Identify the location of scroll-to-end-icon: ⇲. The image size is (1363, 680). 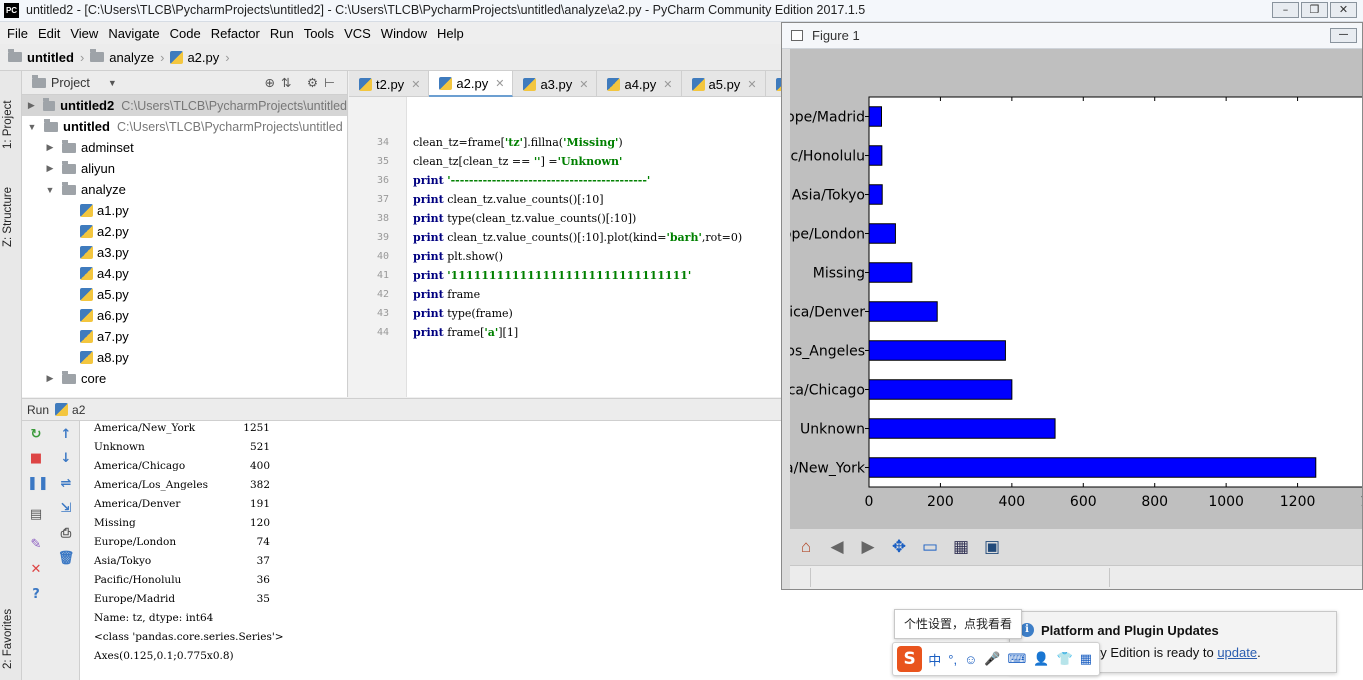
(66, 509).